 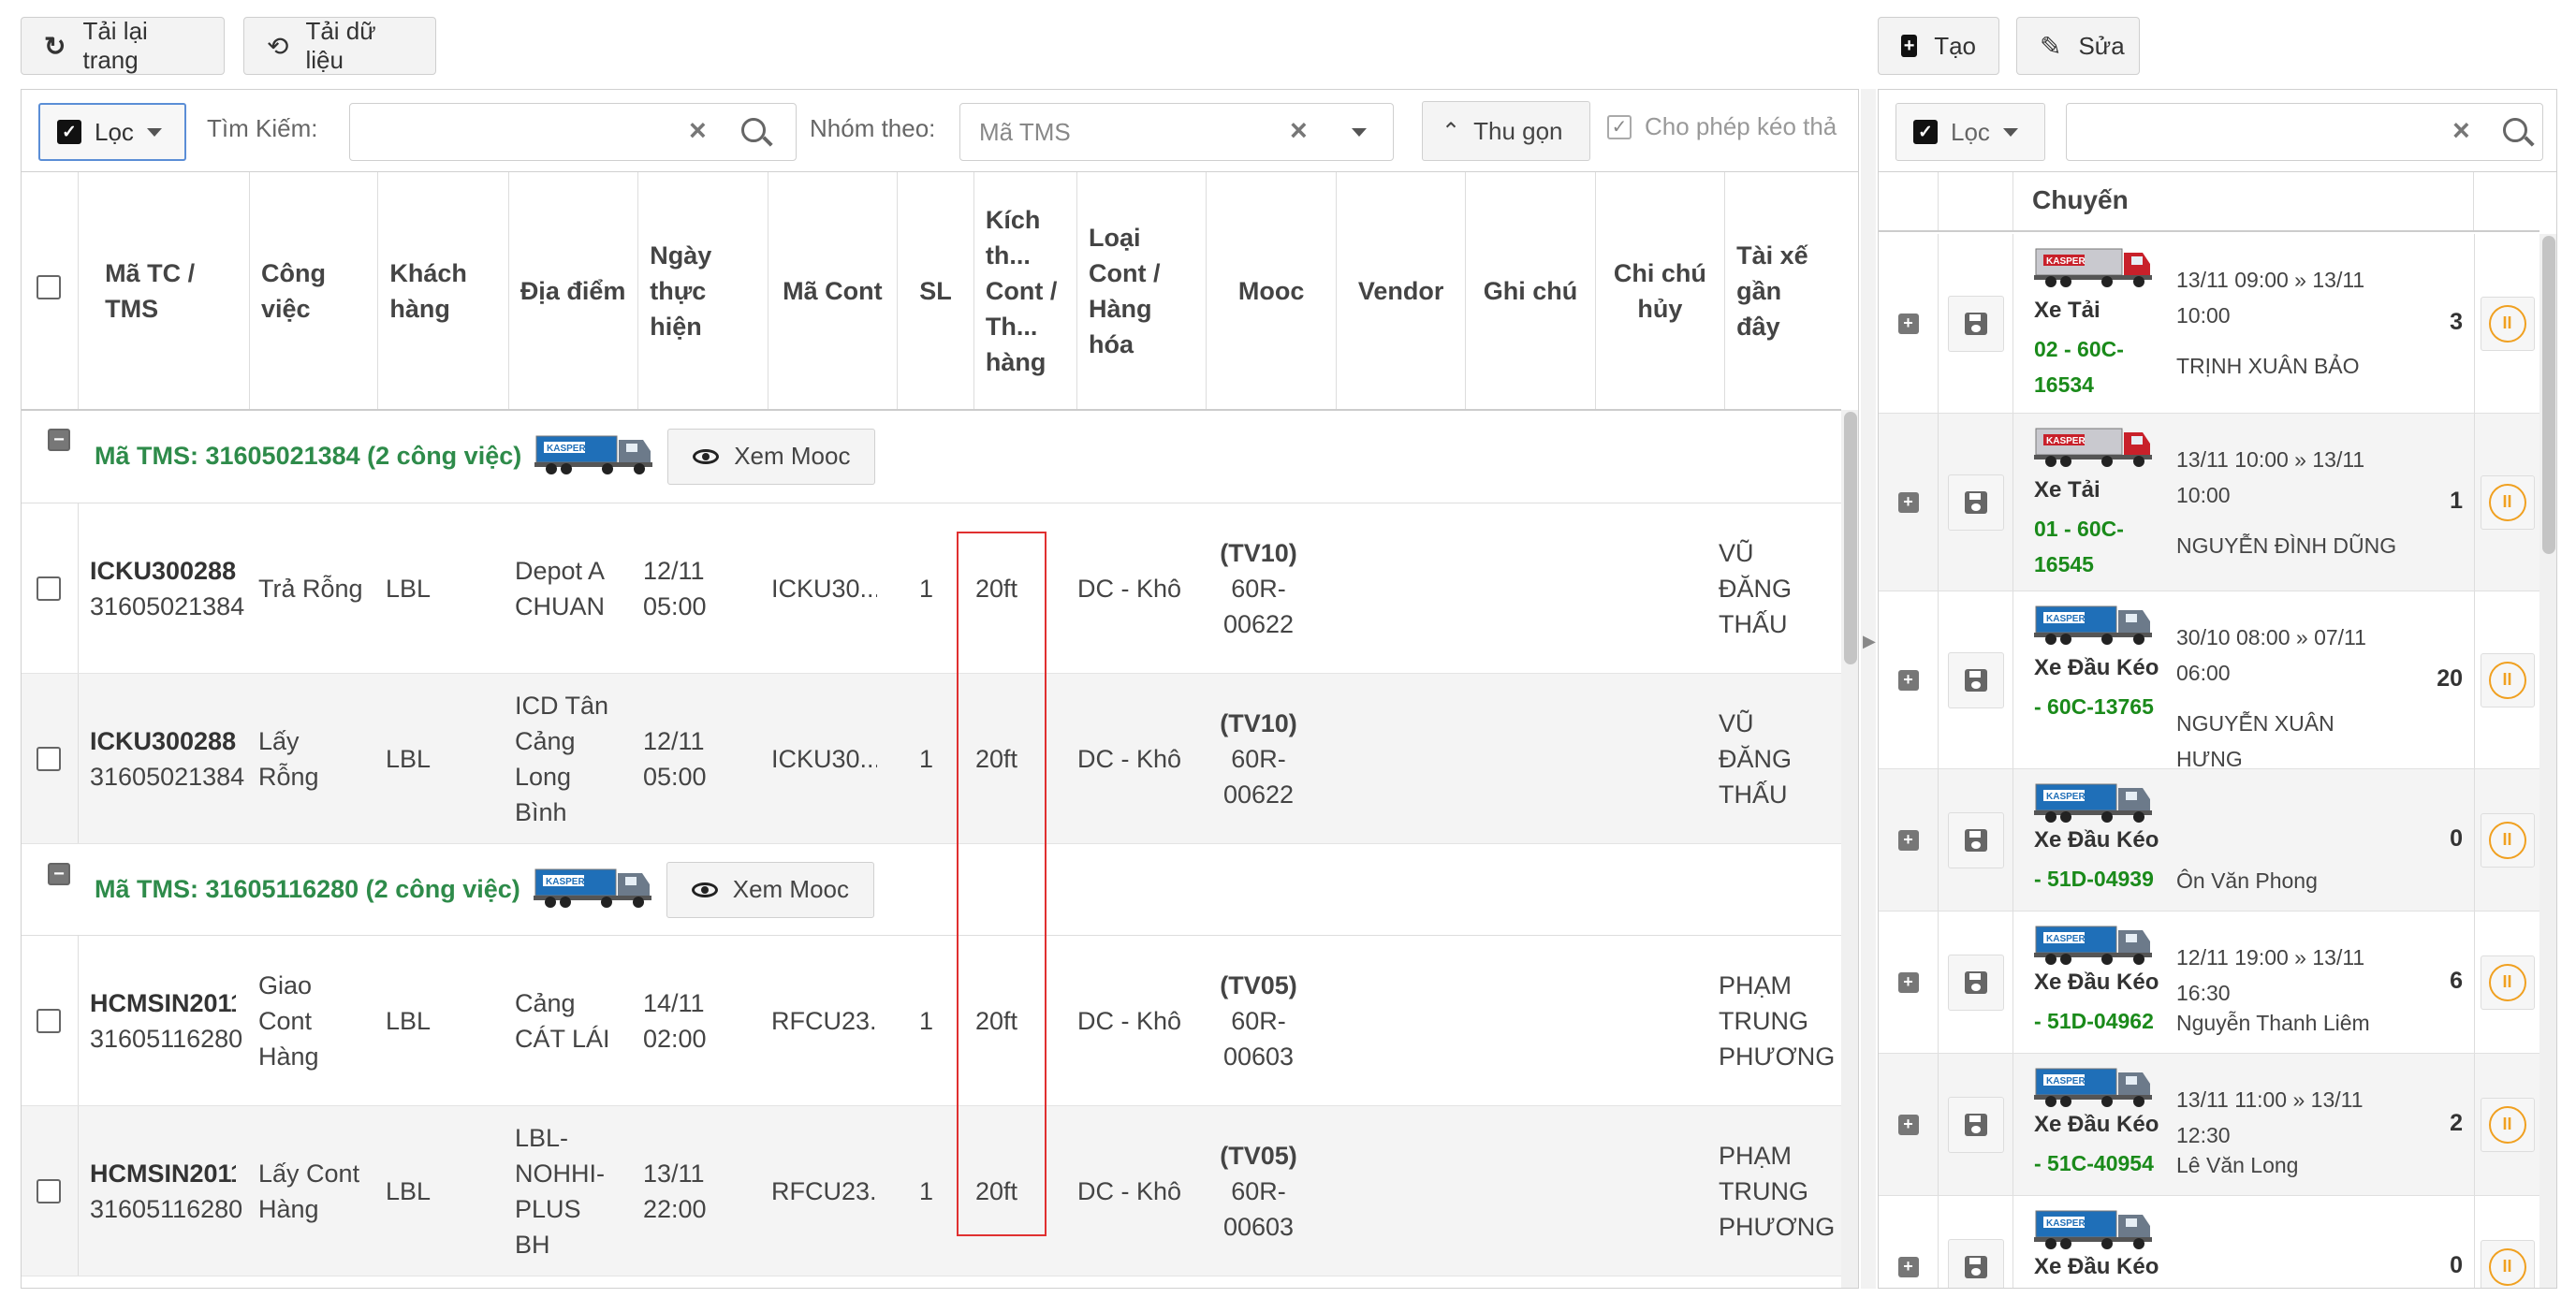 What do you see at coordinates (1176, 132) in the screenshot?
I see `group-by-select: Mã TMS ×` at bounding box center [1176, 132].